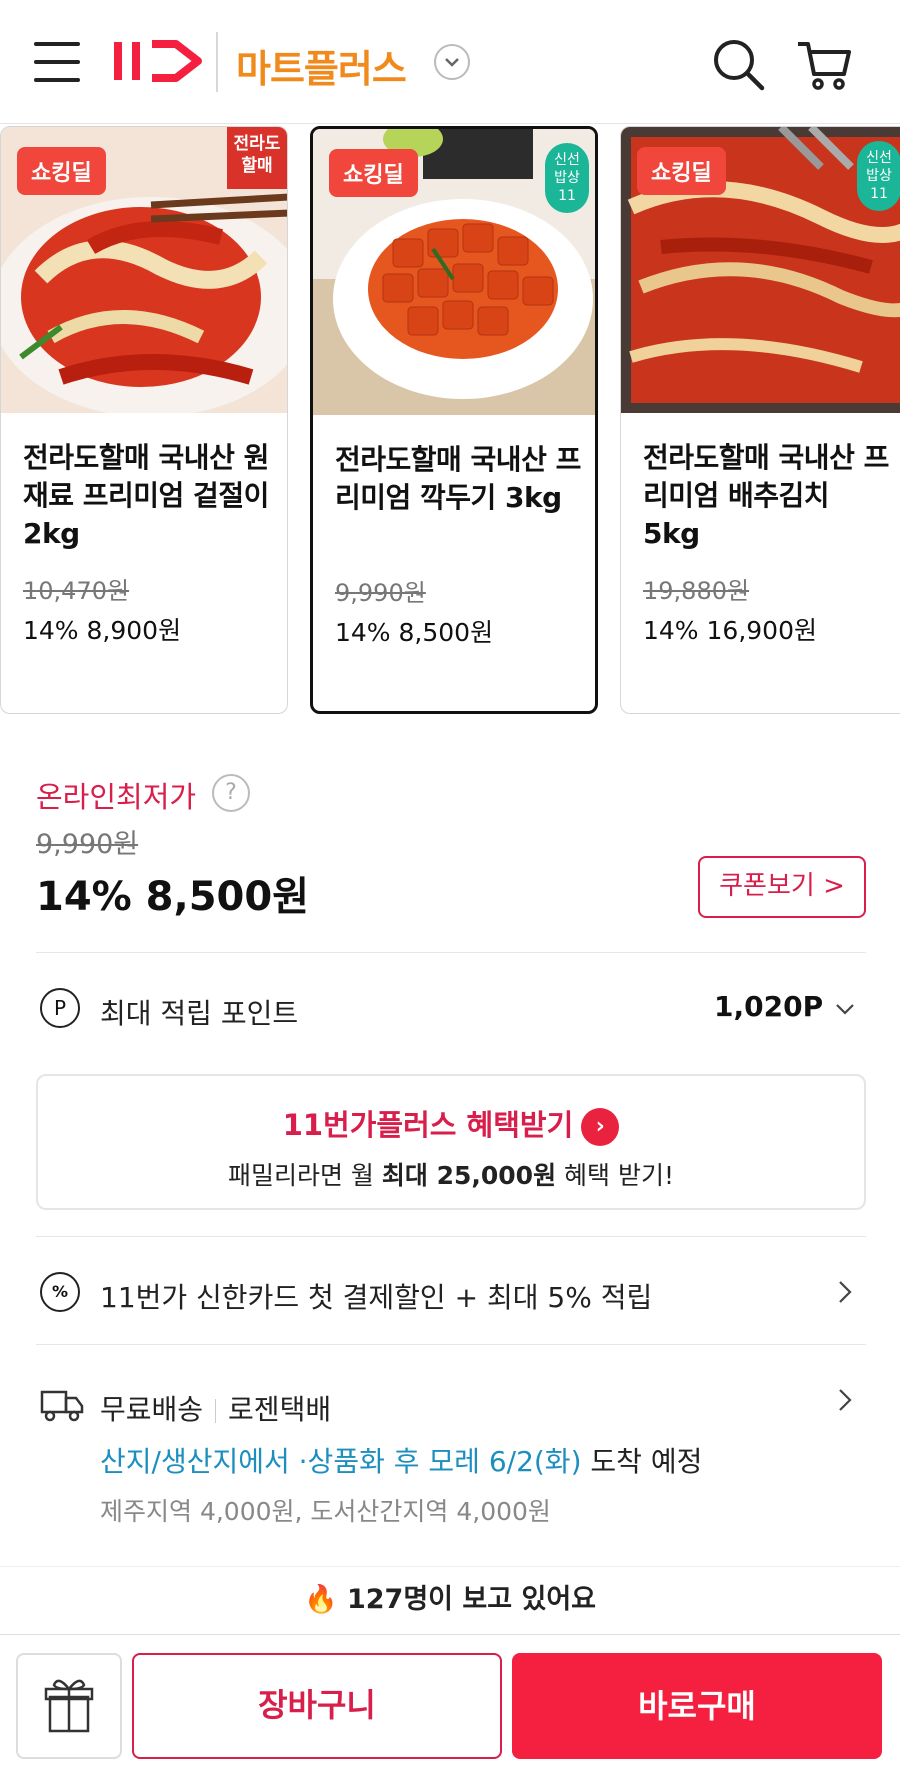 Image resolution: width=900 pixels, height=1775 pixels. I want to click on courier-label: 로젠택배, so click(280, 1409).